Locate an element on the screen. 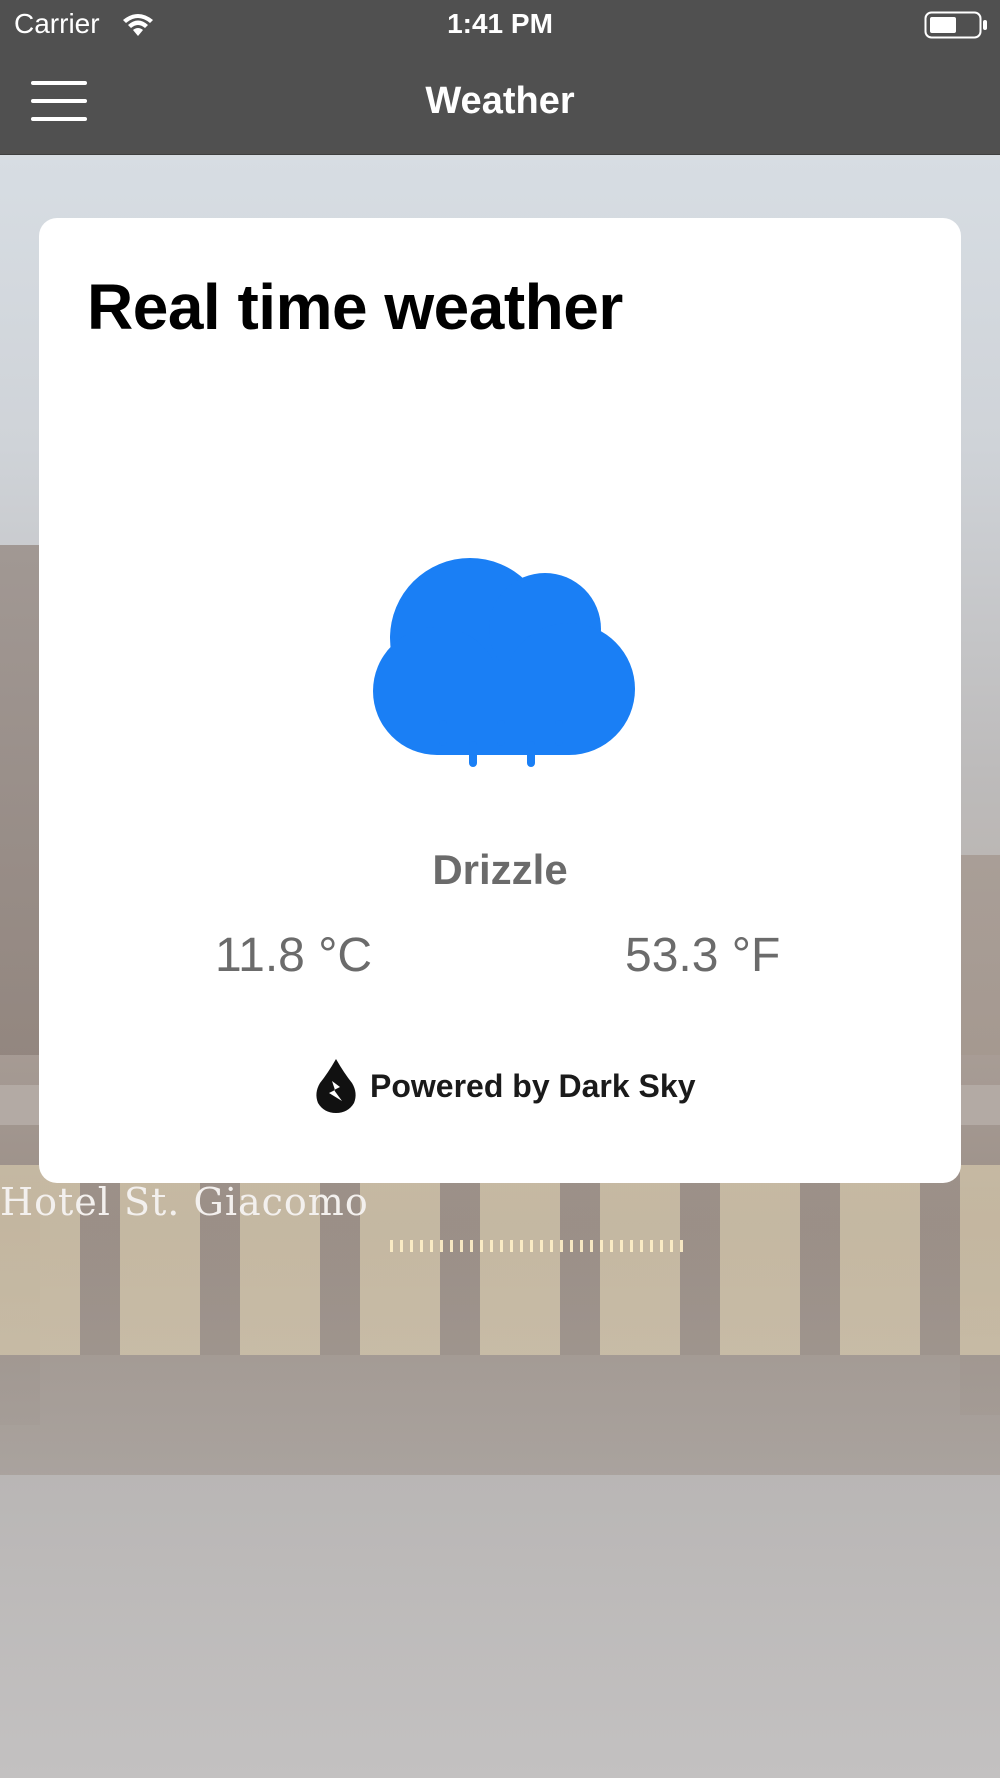 Image resolution: width=1000 pixels, height=1778 pixels. weather-condition: Drizzle is located at coordinates (500, 869).